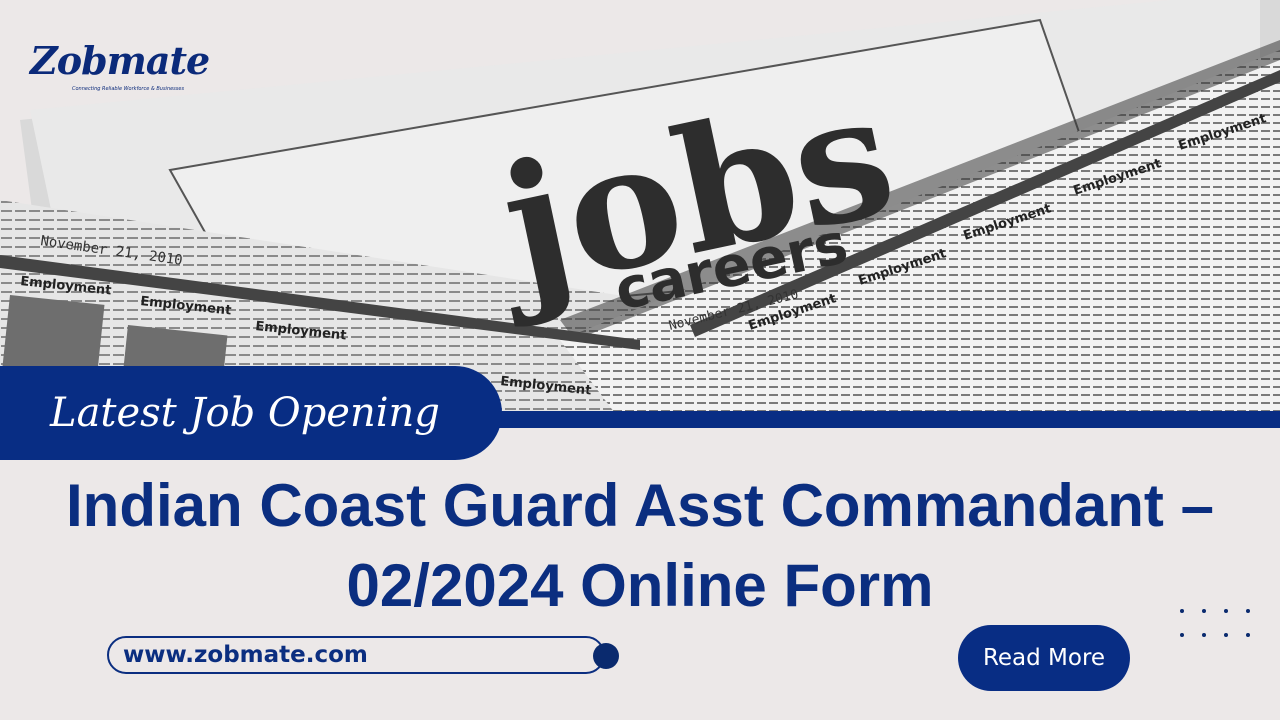  What do you see at coordinates (1044, 658) in the screenshot?
I see `read-more-button: Read More` at bounding box center [1044, 658].